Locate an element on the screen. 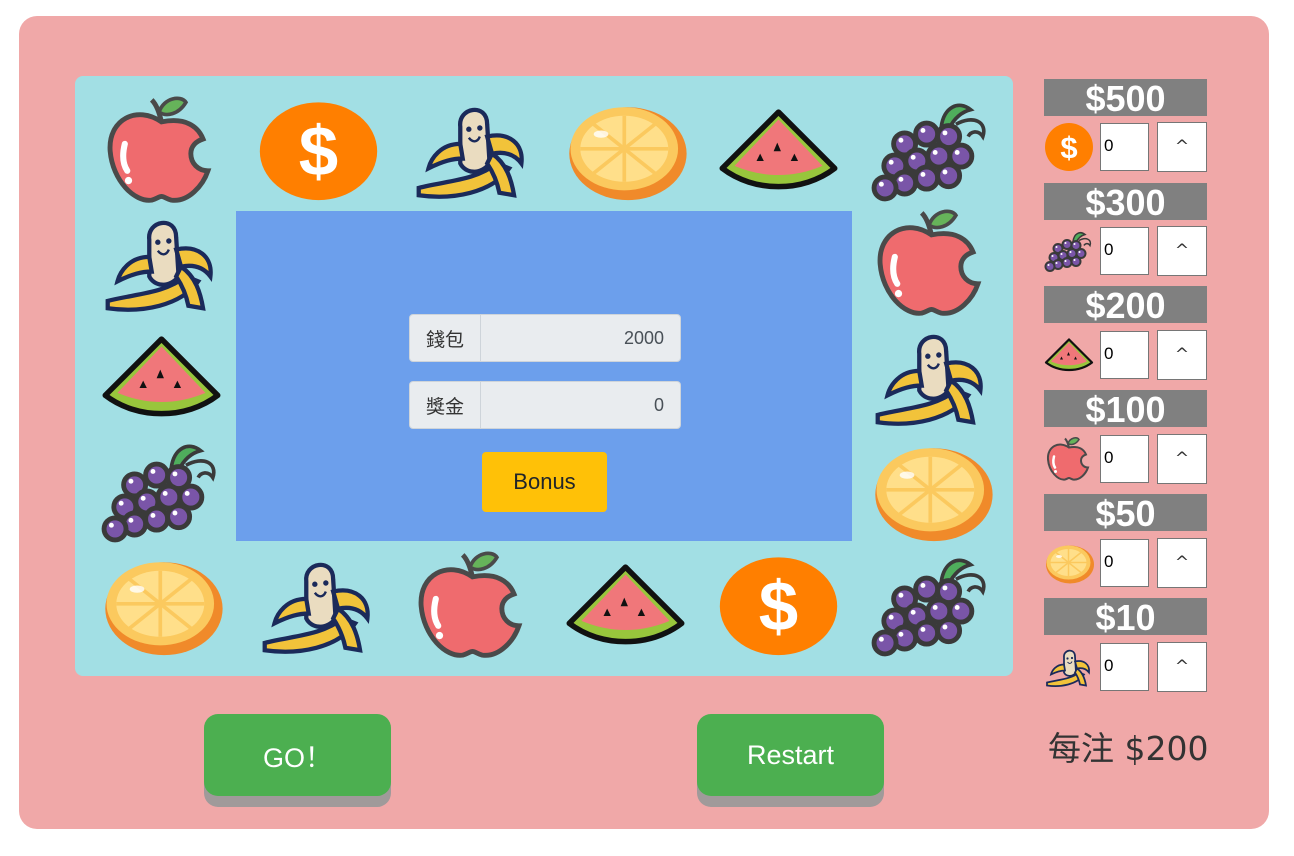 The image size is (1294, 856). bet-price: $200 is located at coordinates (1125, 306).